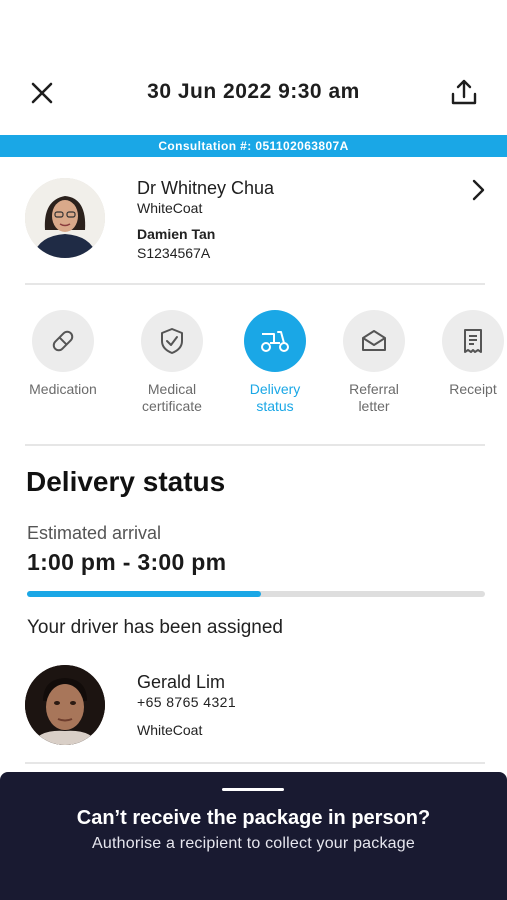  I want to click on shield-check-icon, so click(172, 341).